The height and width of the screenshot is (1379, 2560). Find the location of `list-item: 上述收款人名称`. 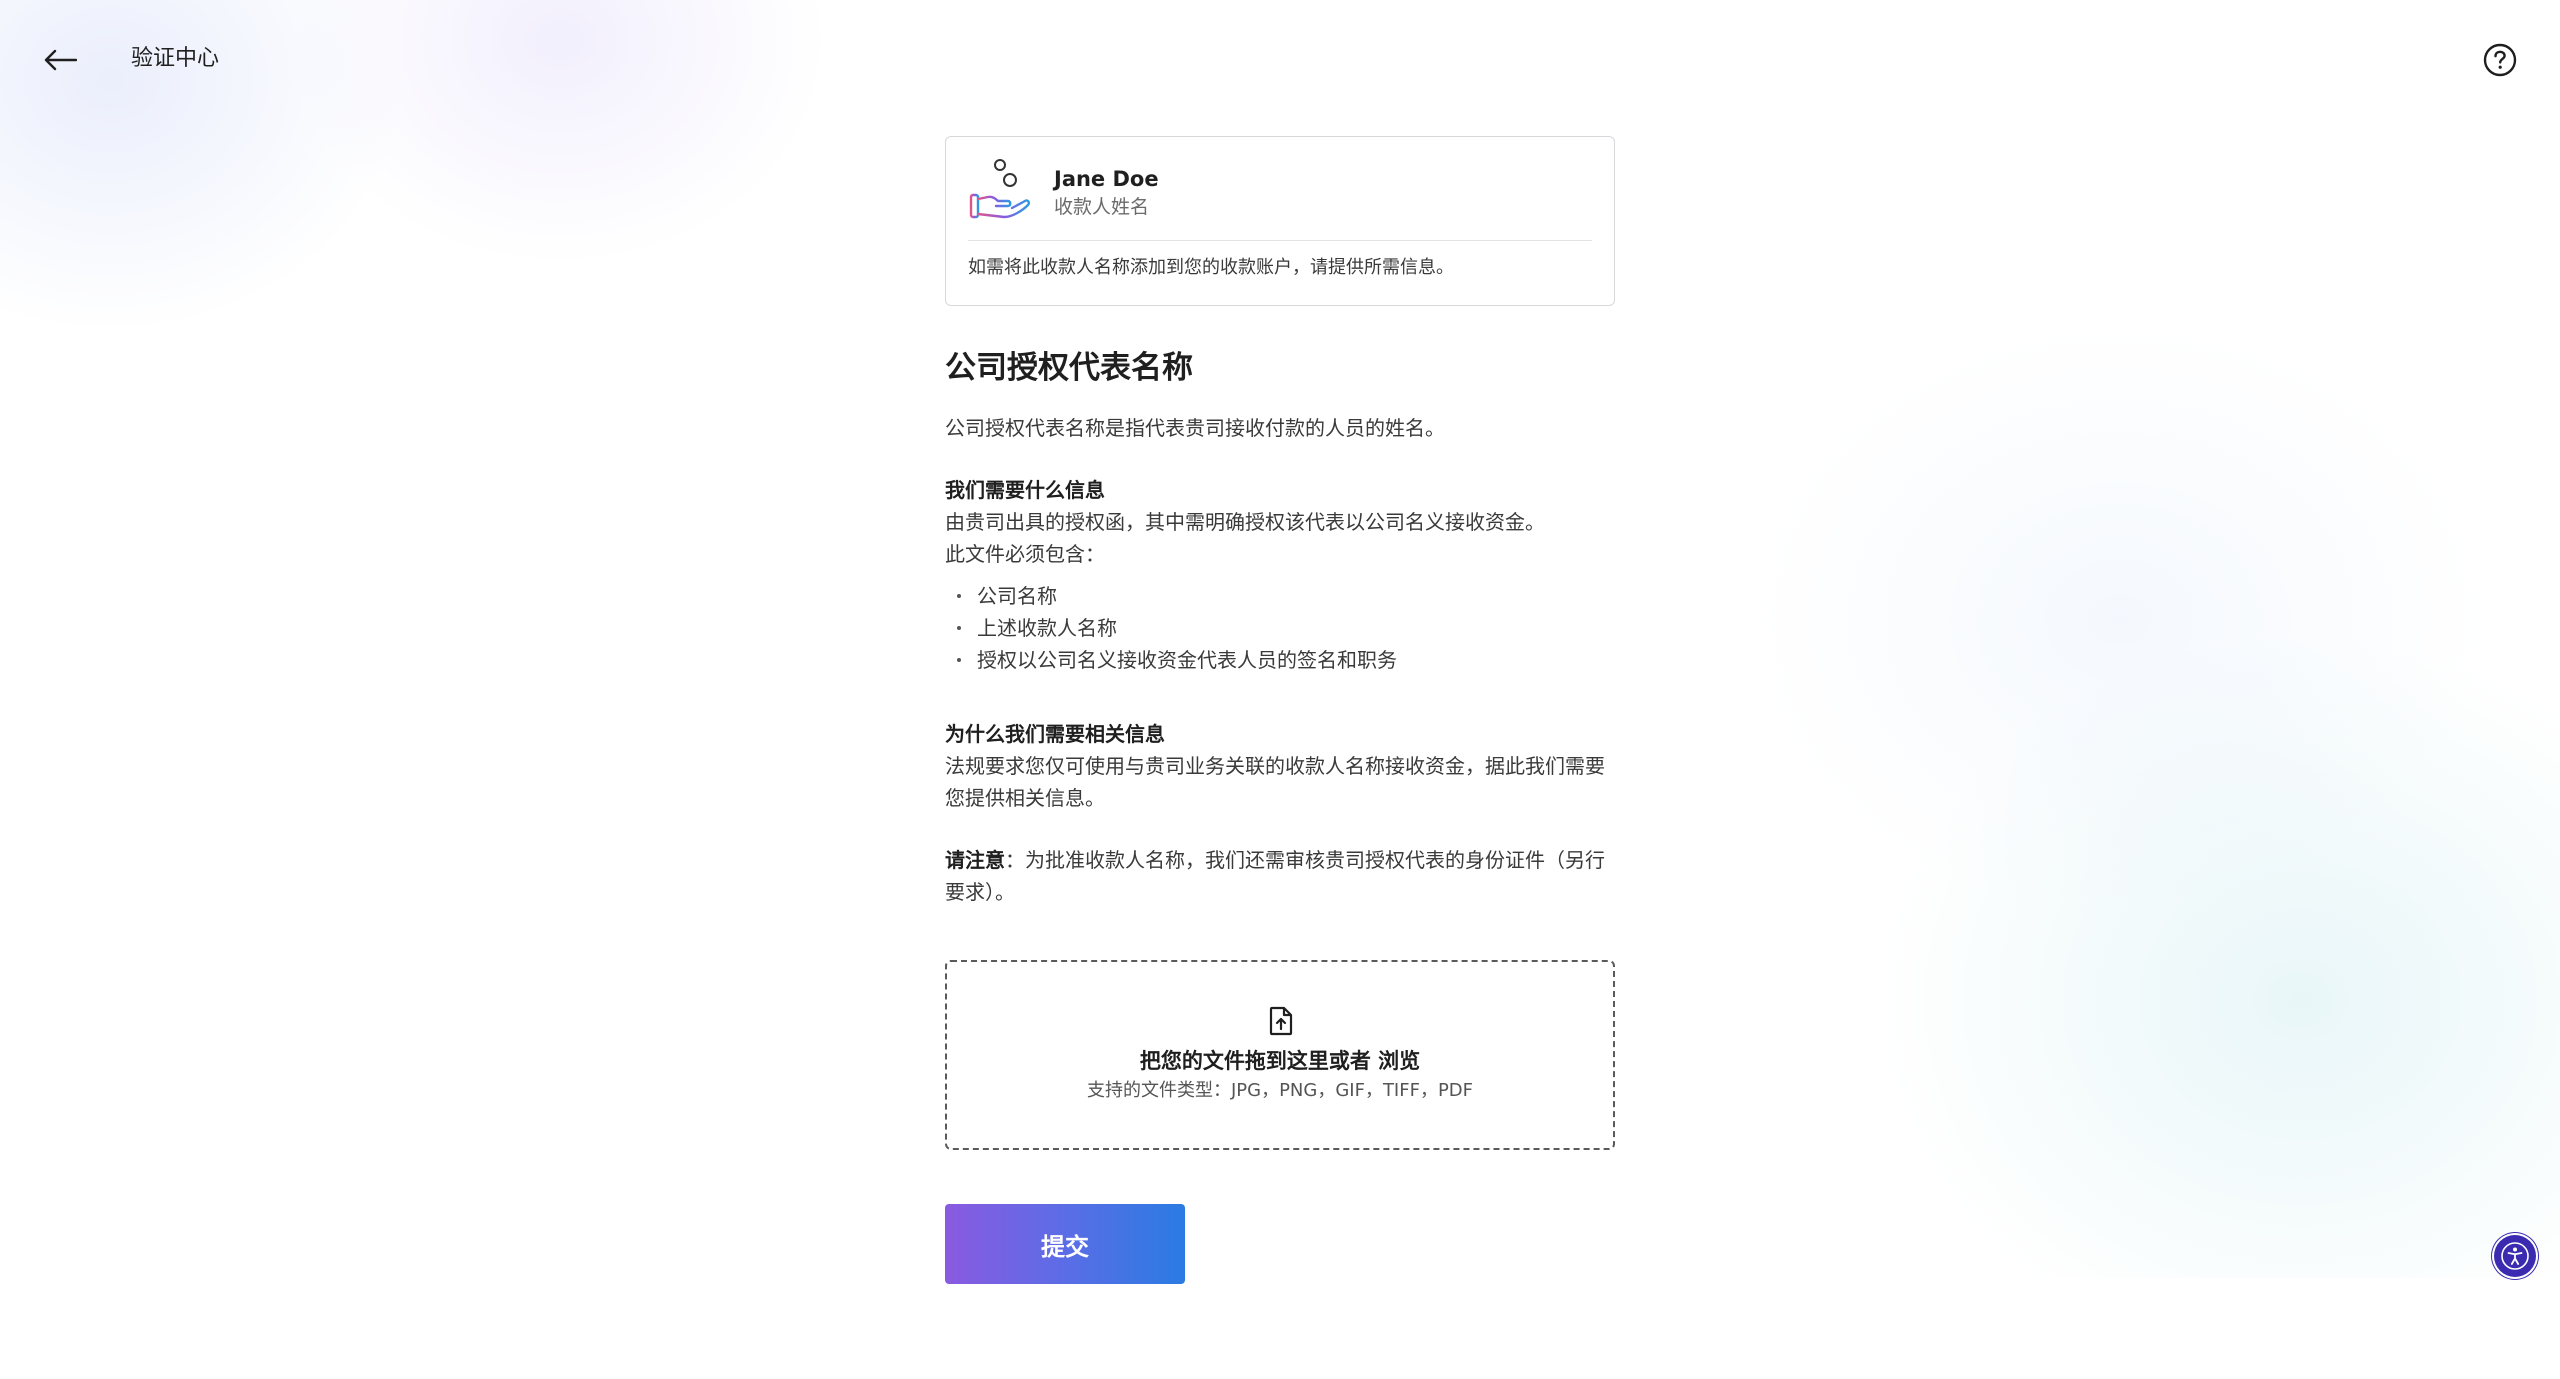

list-item: 上述收款人名称 is located at coordinates (1280, 628).